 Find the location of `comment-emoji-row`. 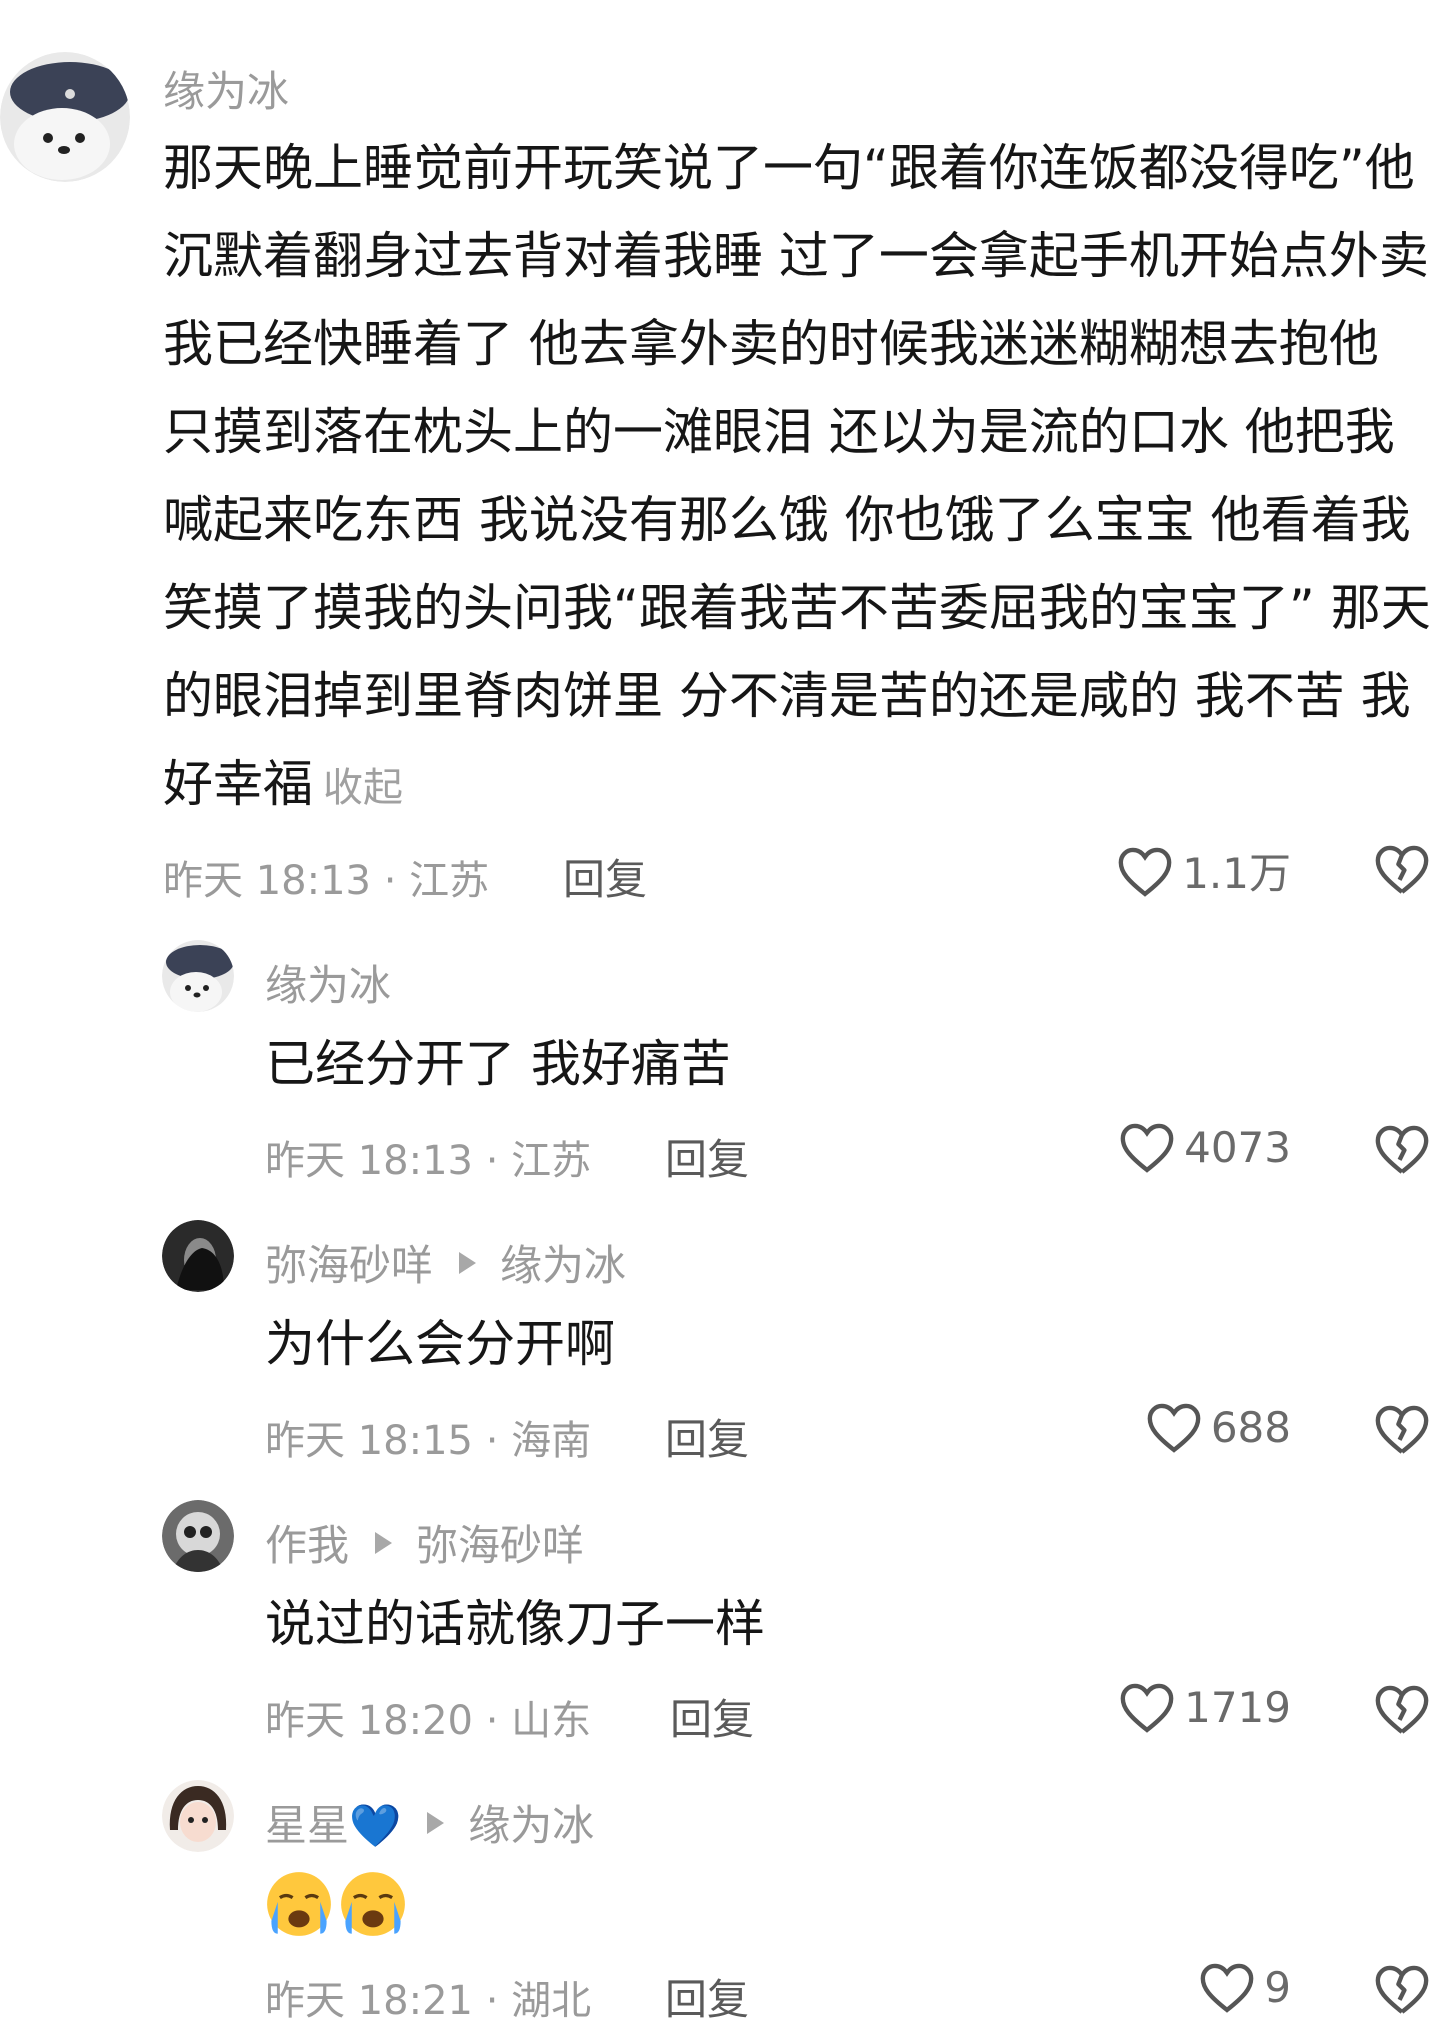

comment-emoji-row is located at coordinates (339, 1904).